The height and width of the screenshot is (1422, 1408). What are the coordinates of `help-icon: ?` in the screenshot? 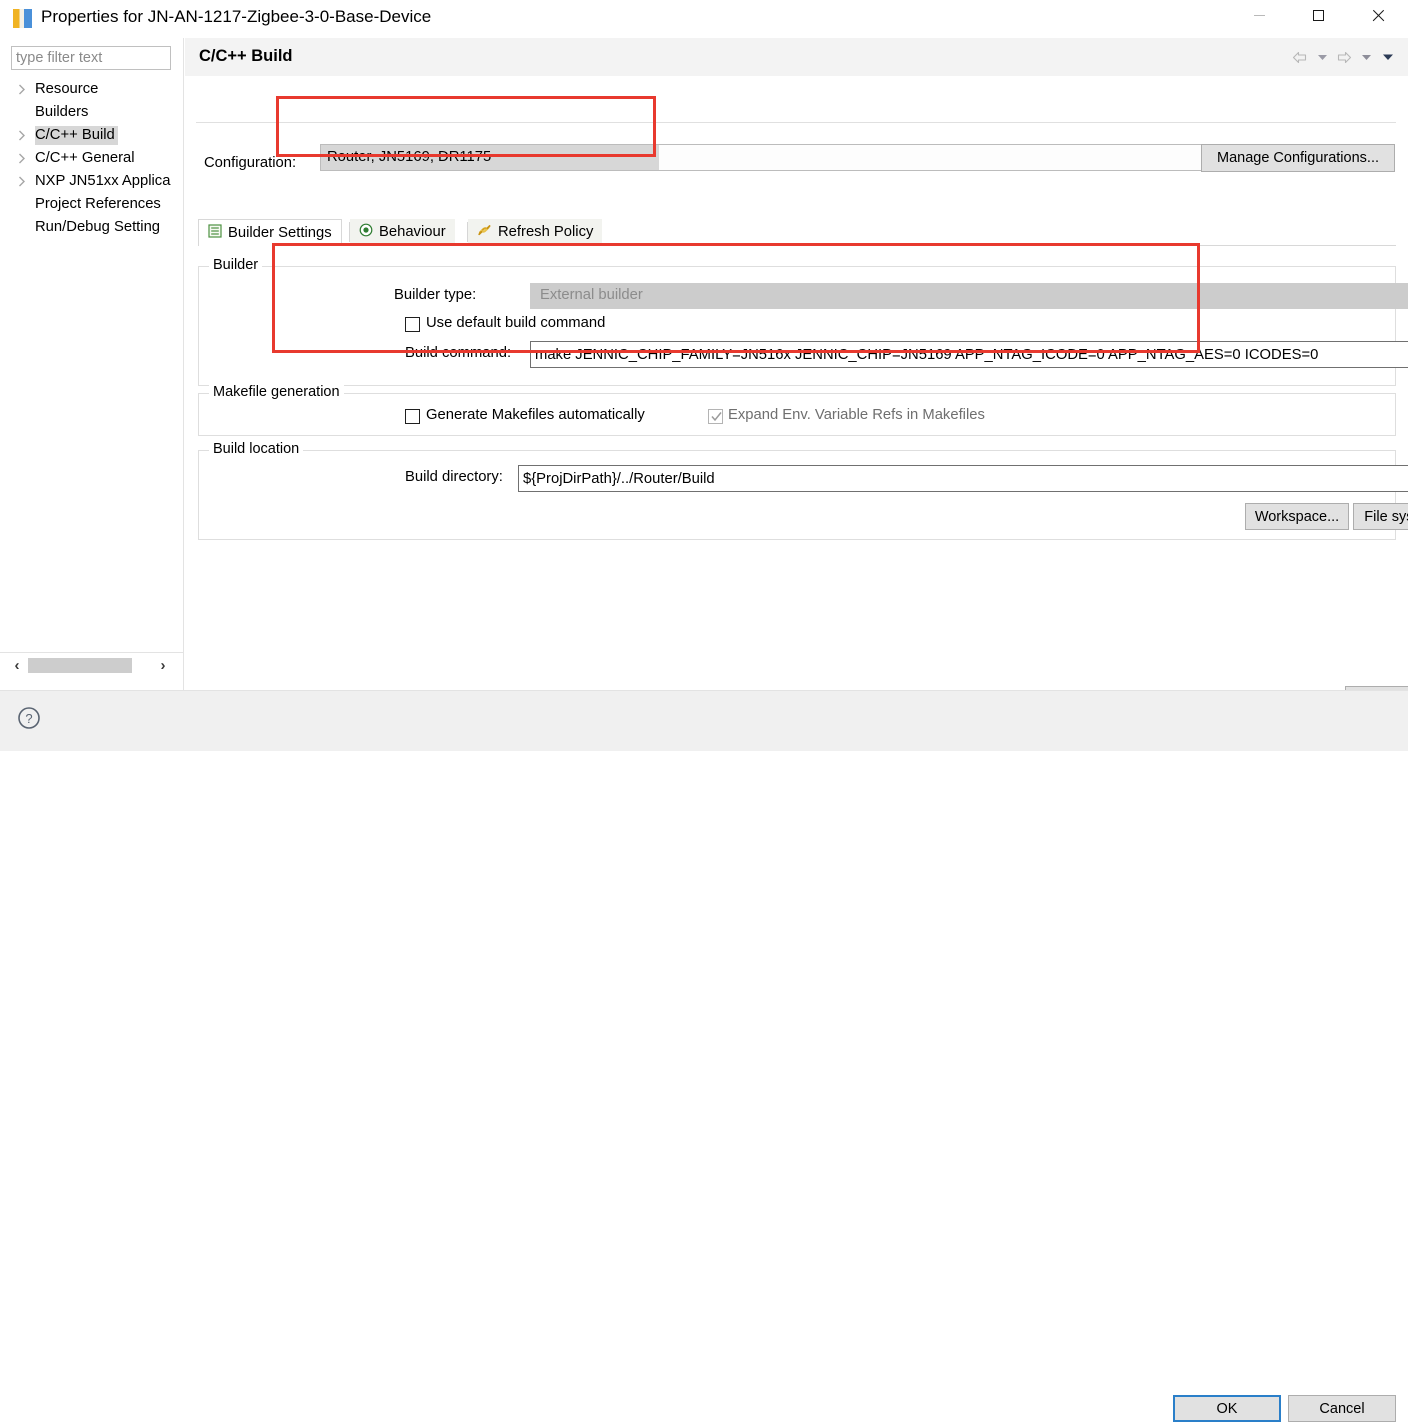 It's located at (29, 718).